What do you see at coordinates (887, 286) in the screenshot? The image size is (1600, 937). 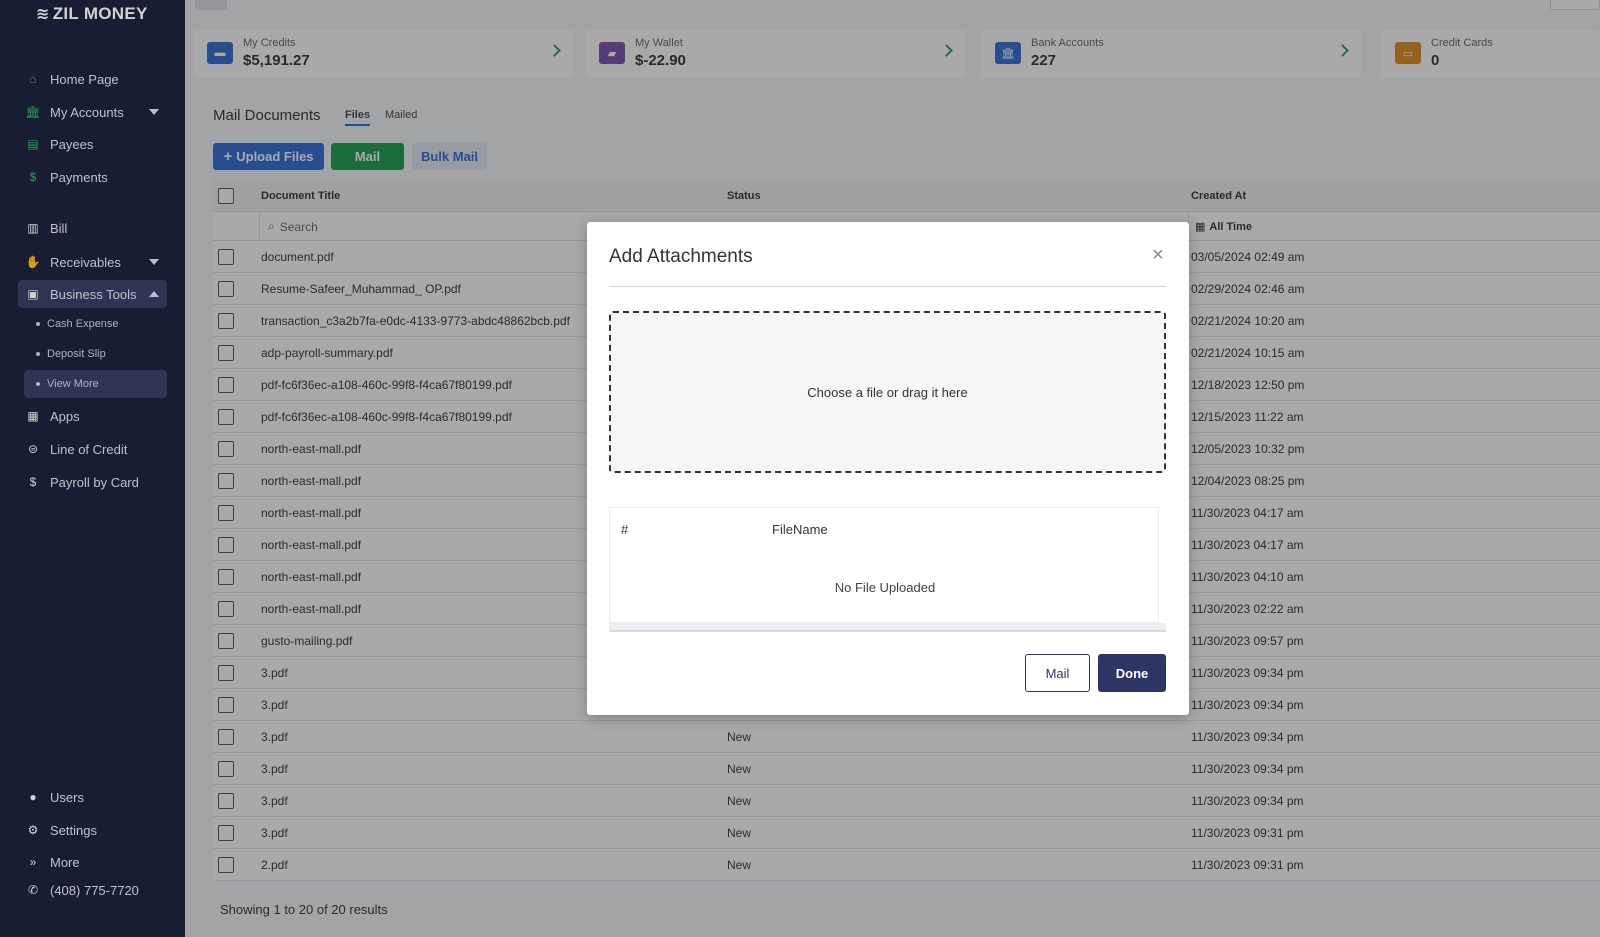 I see `divider` at bounding box center [887, 286].